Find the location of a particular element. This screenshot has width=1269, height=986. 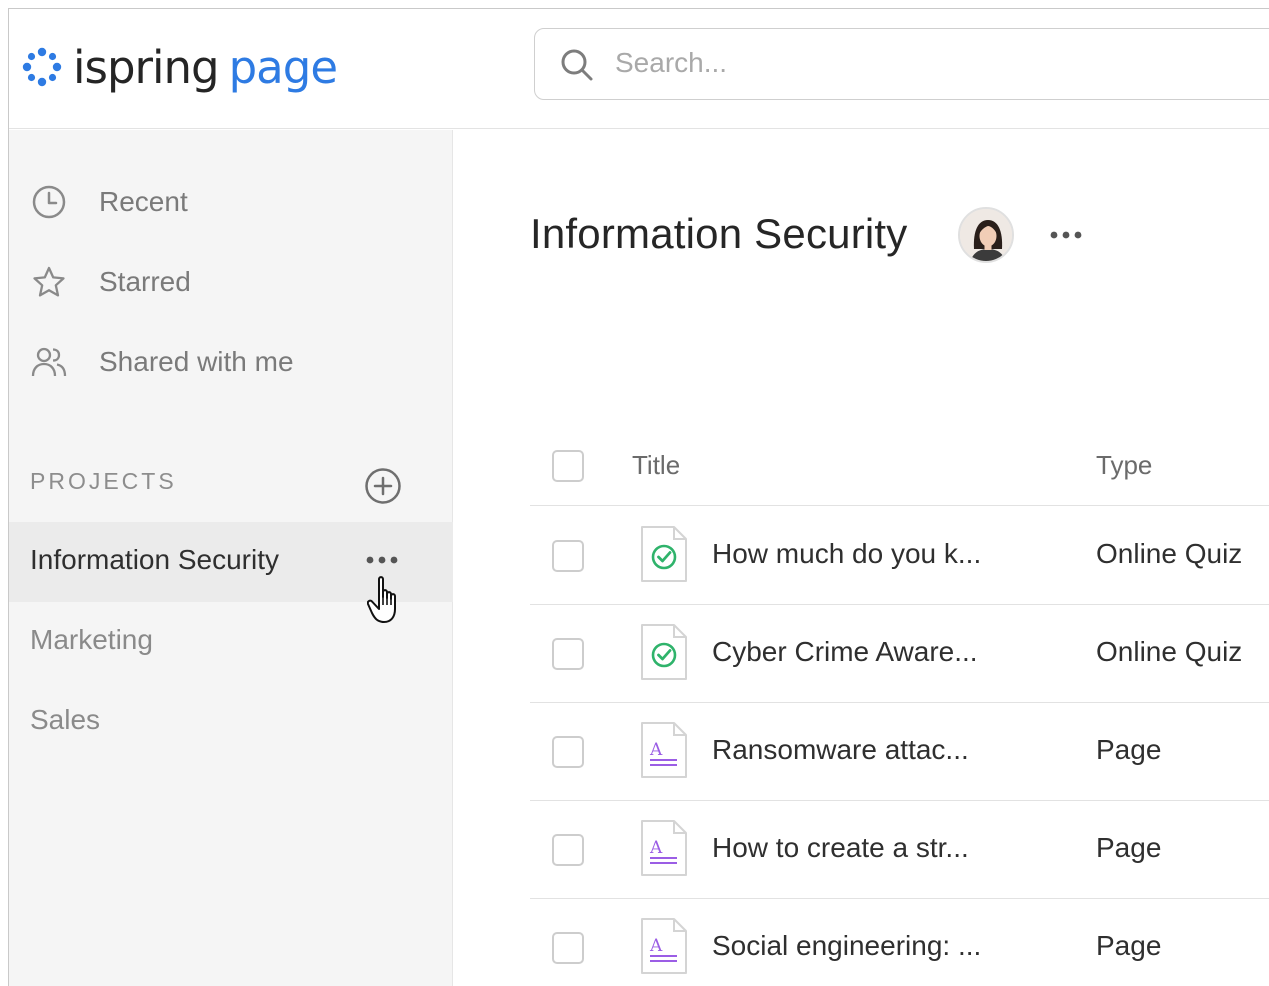

user-avatar-icon is located at coordinates (986, 235).